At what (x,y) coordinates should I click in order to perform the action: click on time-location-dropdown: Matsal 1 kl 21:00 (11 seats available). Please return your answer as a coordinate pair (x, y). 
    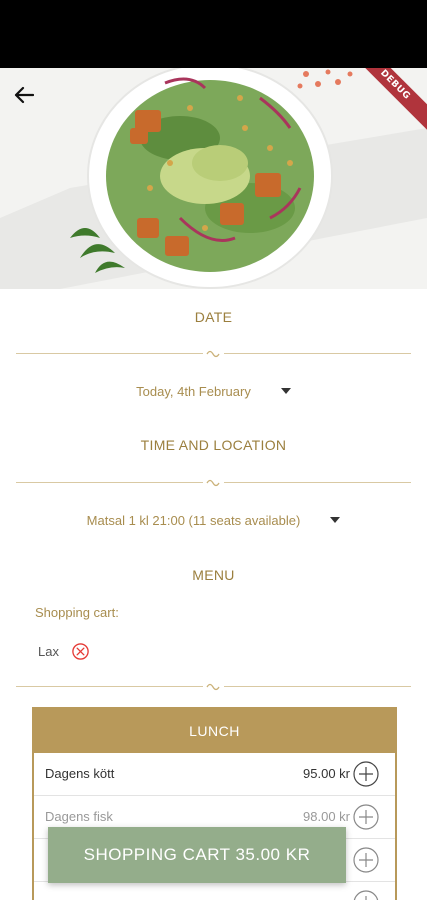
    Looking at the image, I should click on (213, 520).